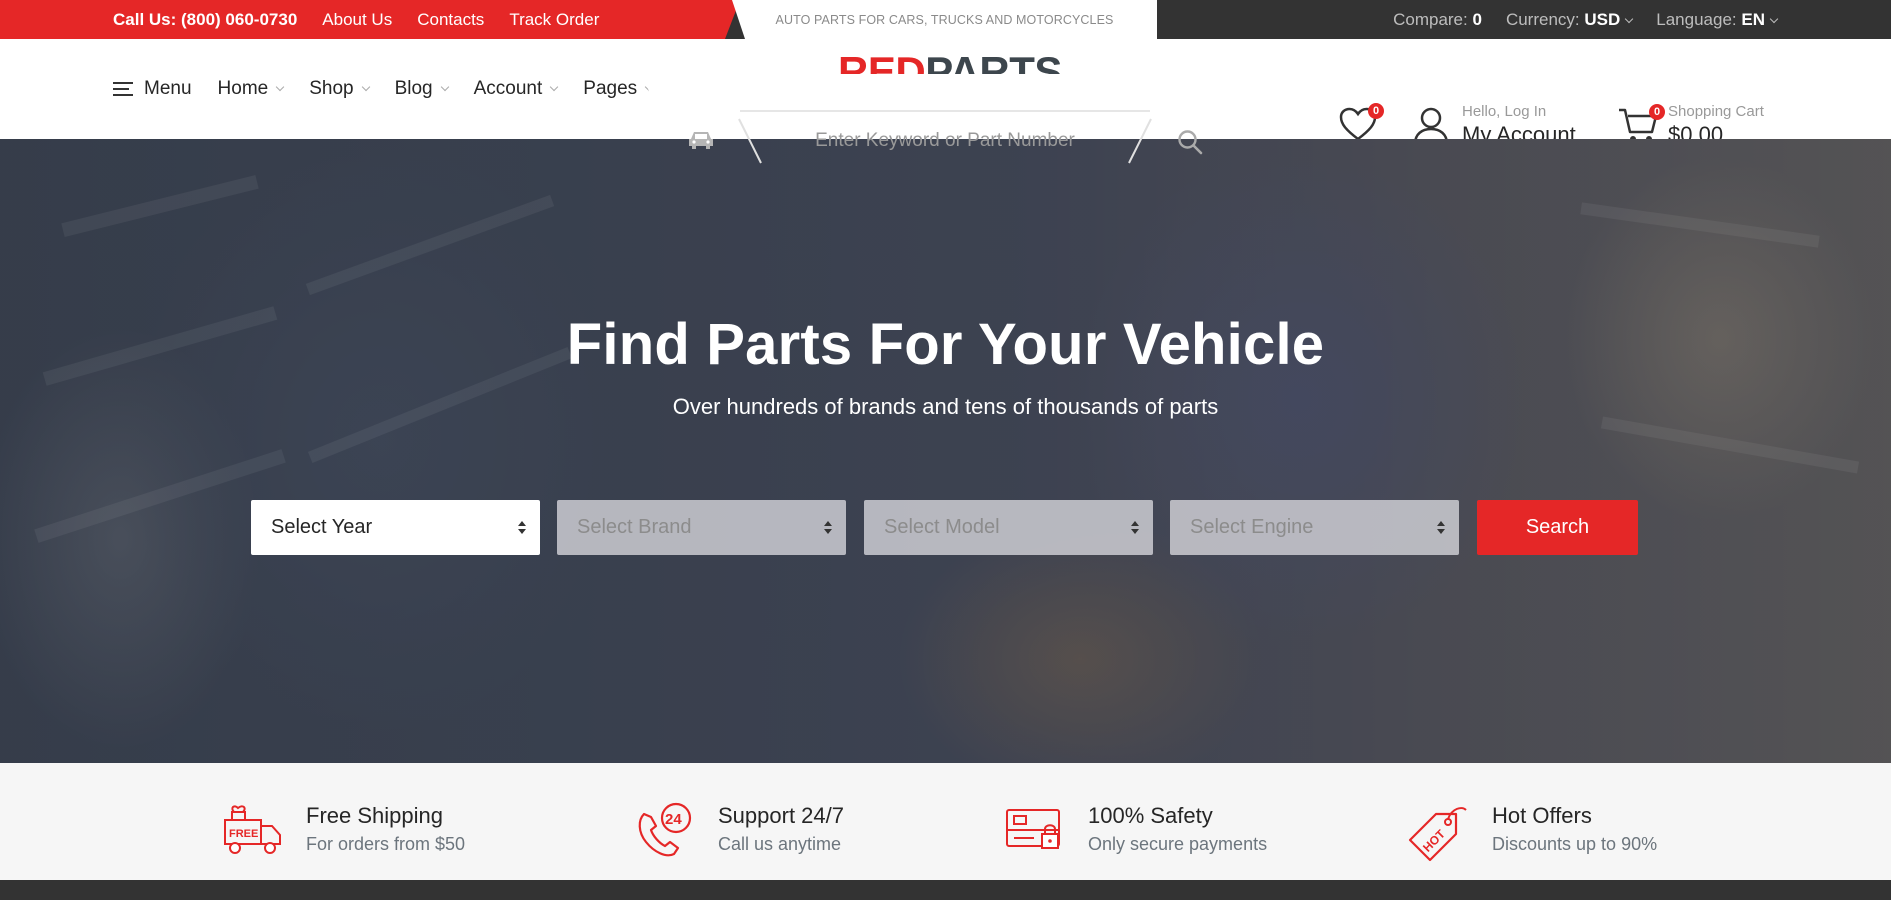  What do you see at coordinates (1717, 19) in the screenshot?
I see `language-dropdown: Language: EN` at bounding box center [1717, 19].